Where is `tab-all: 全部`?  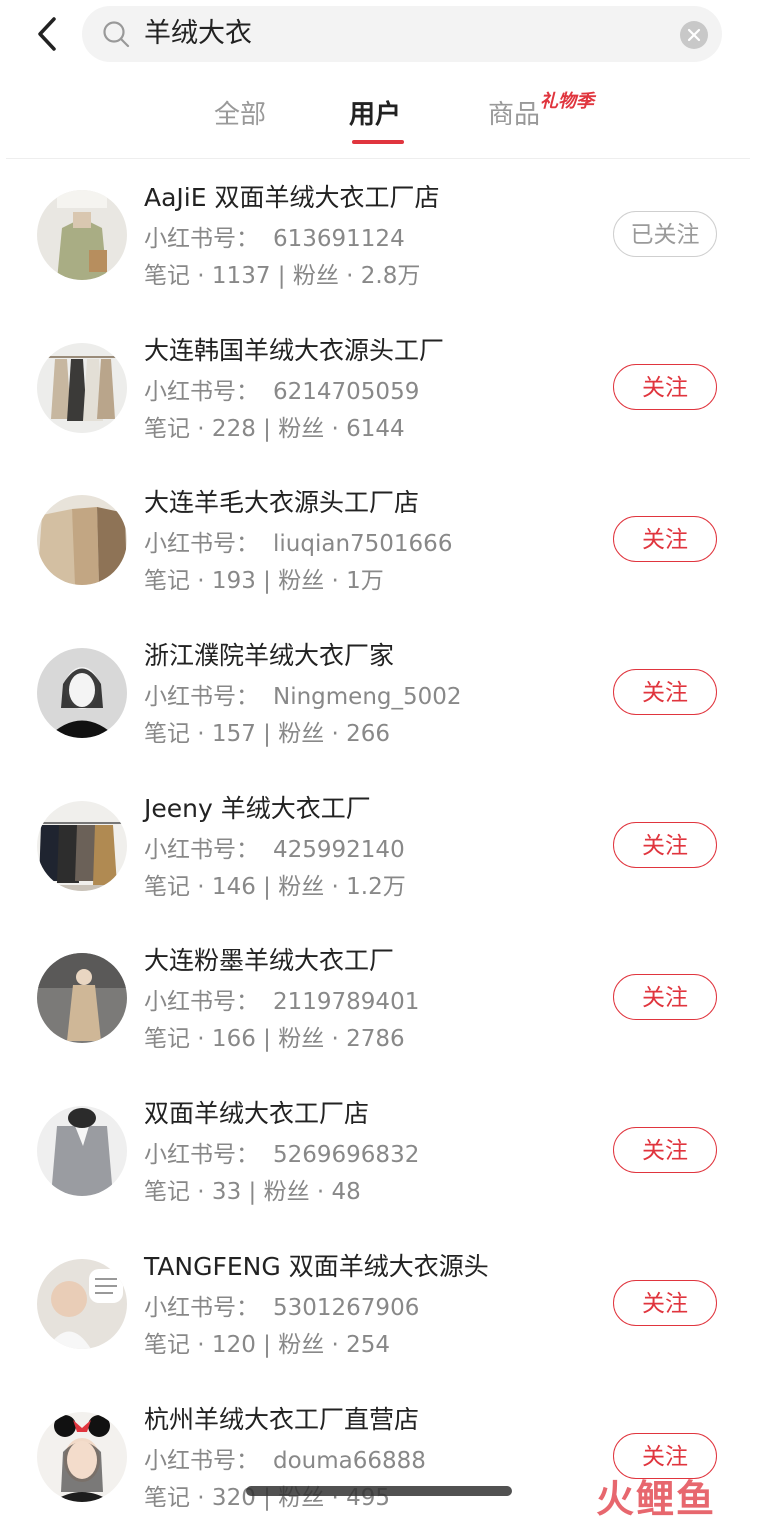
tab-all: 全部 is located at coordinates (240, 115).